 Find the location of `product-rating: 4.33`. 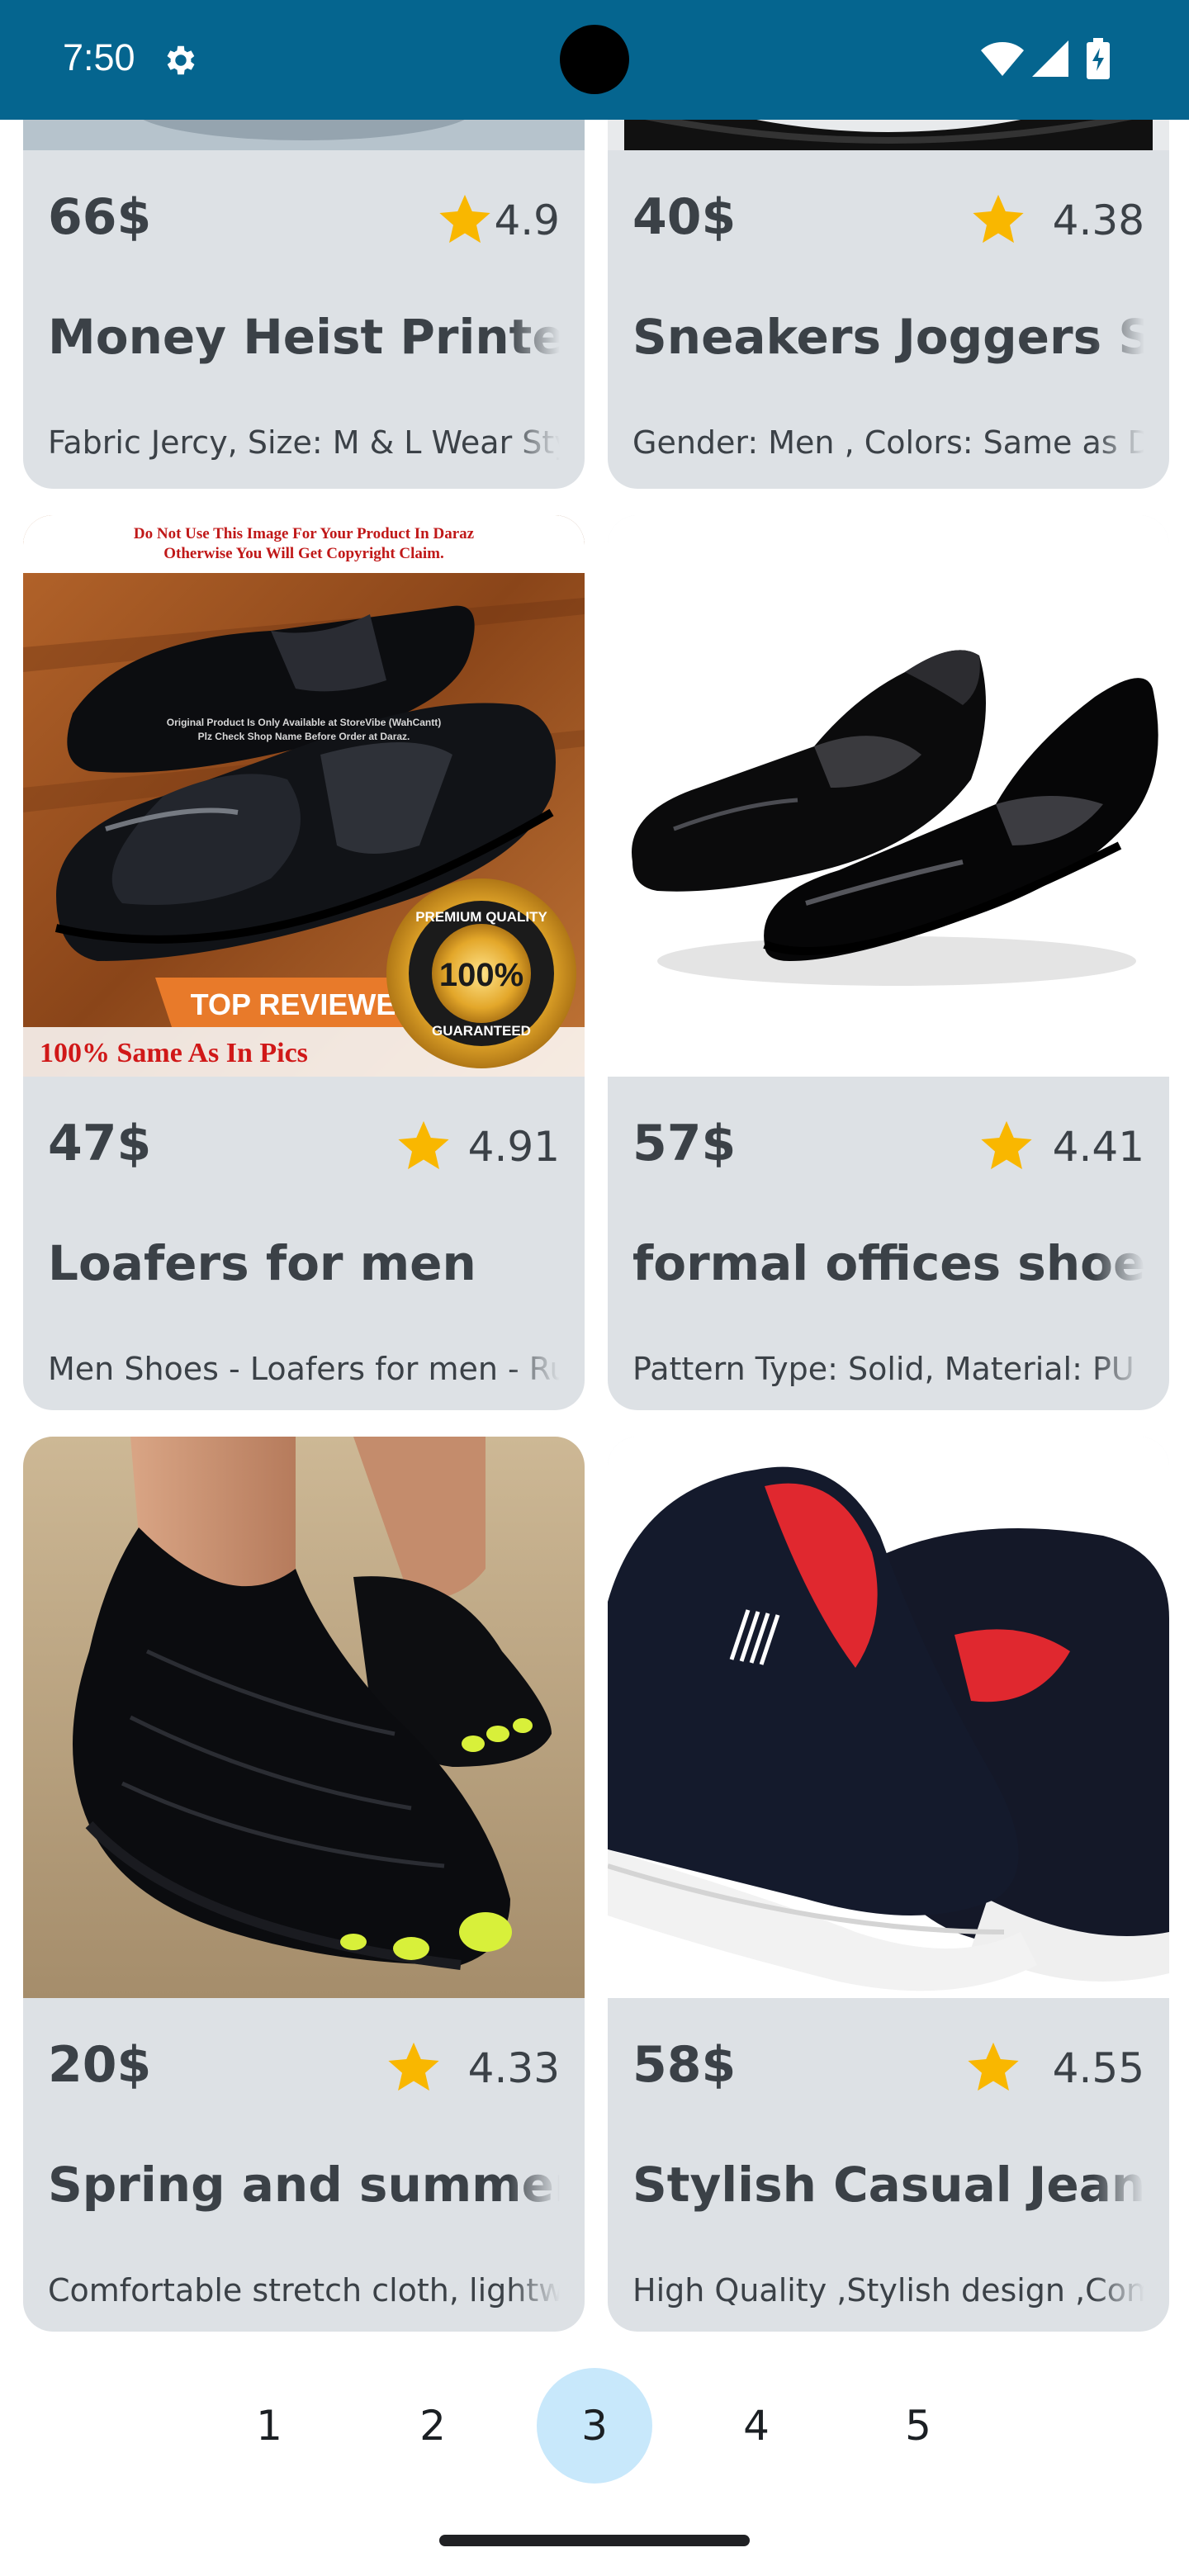

product-rating: 4.33 is located at coordinates (513, 2068).